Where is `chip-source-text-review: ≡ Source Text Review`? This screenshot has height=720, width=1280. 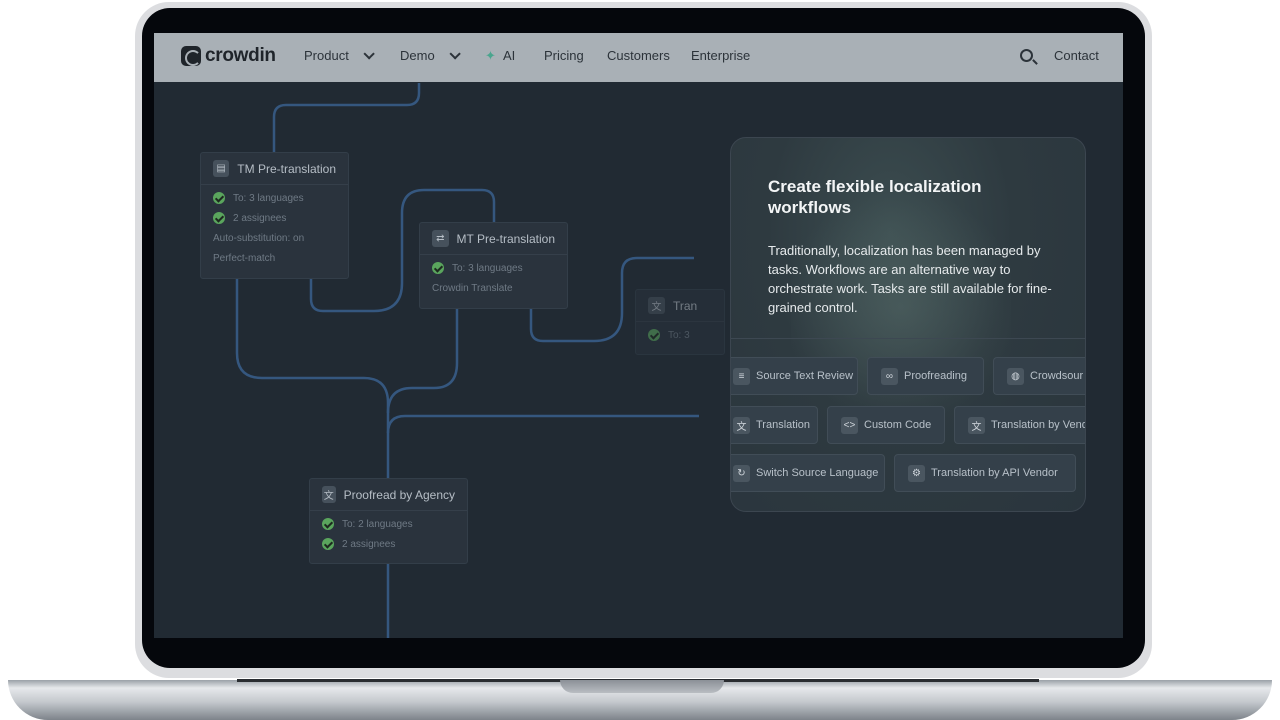 chip-source-text-review: ≡ Source Text Review is located at coordinates (794, 376).